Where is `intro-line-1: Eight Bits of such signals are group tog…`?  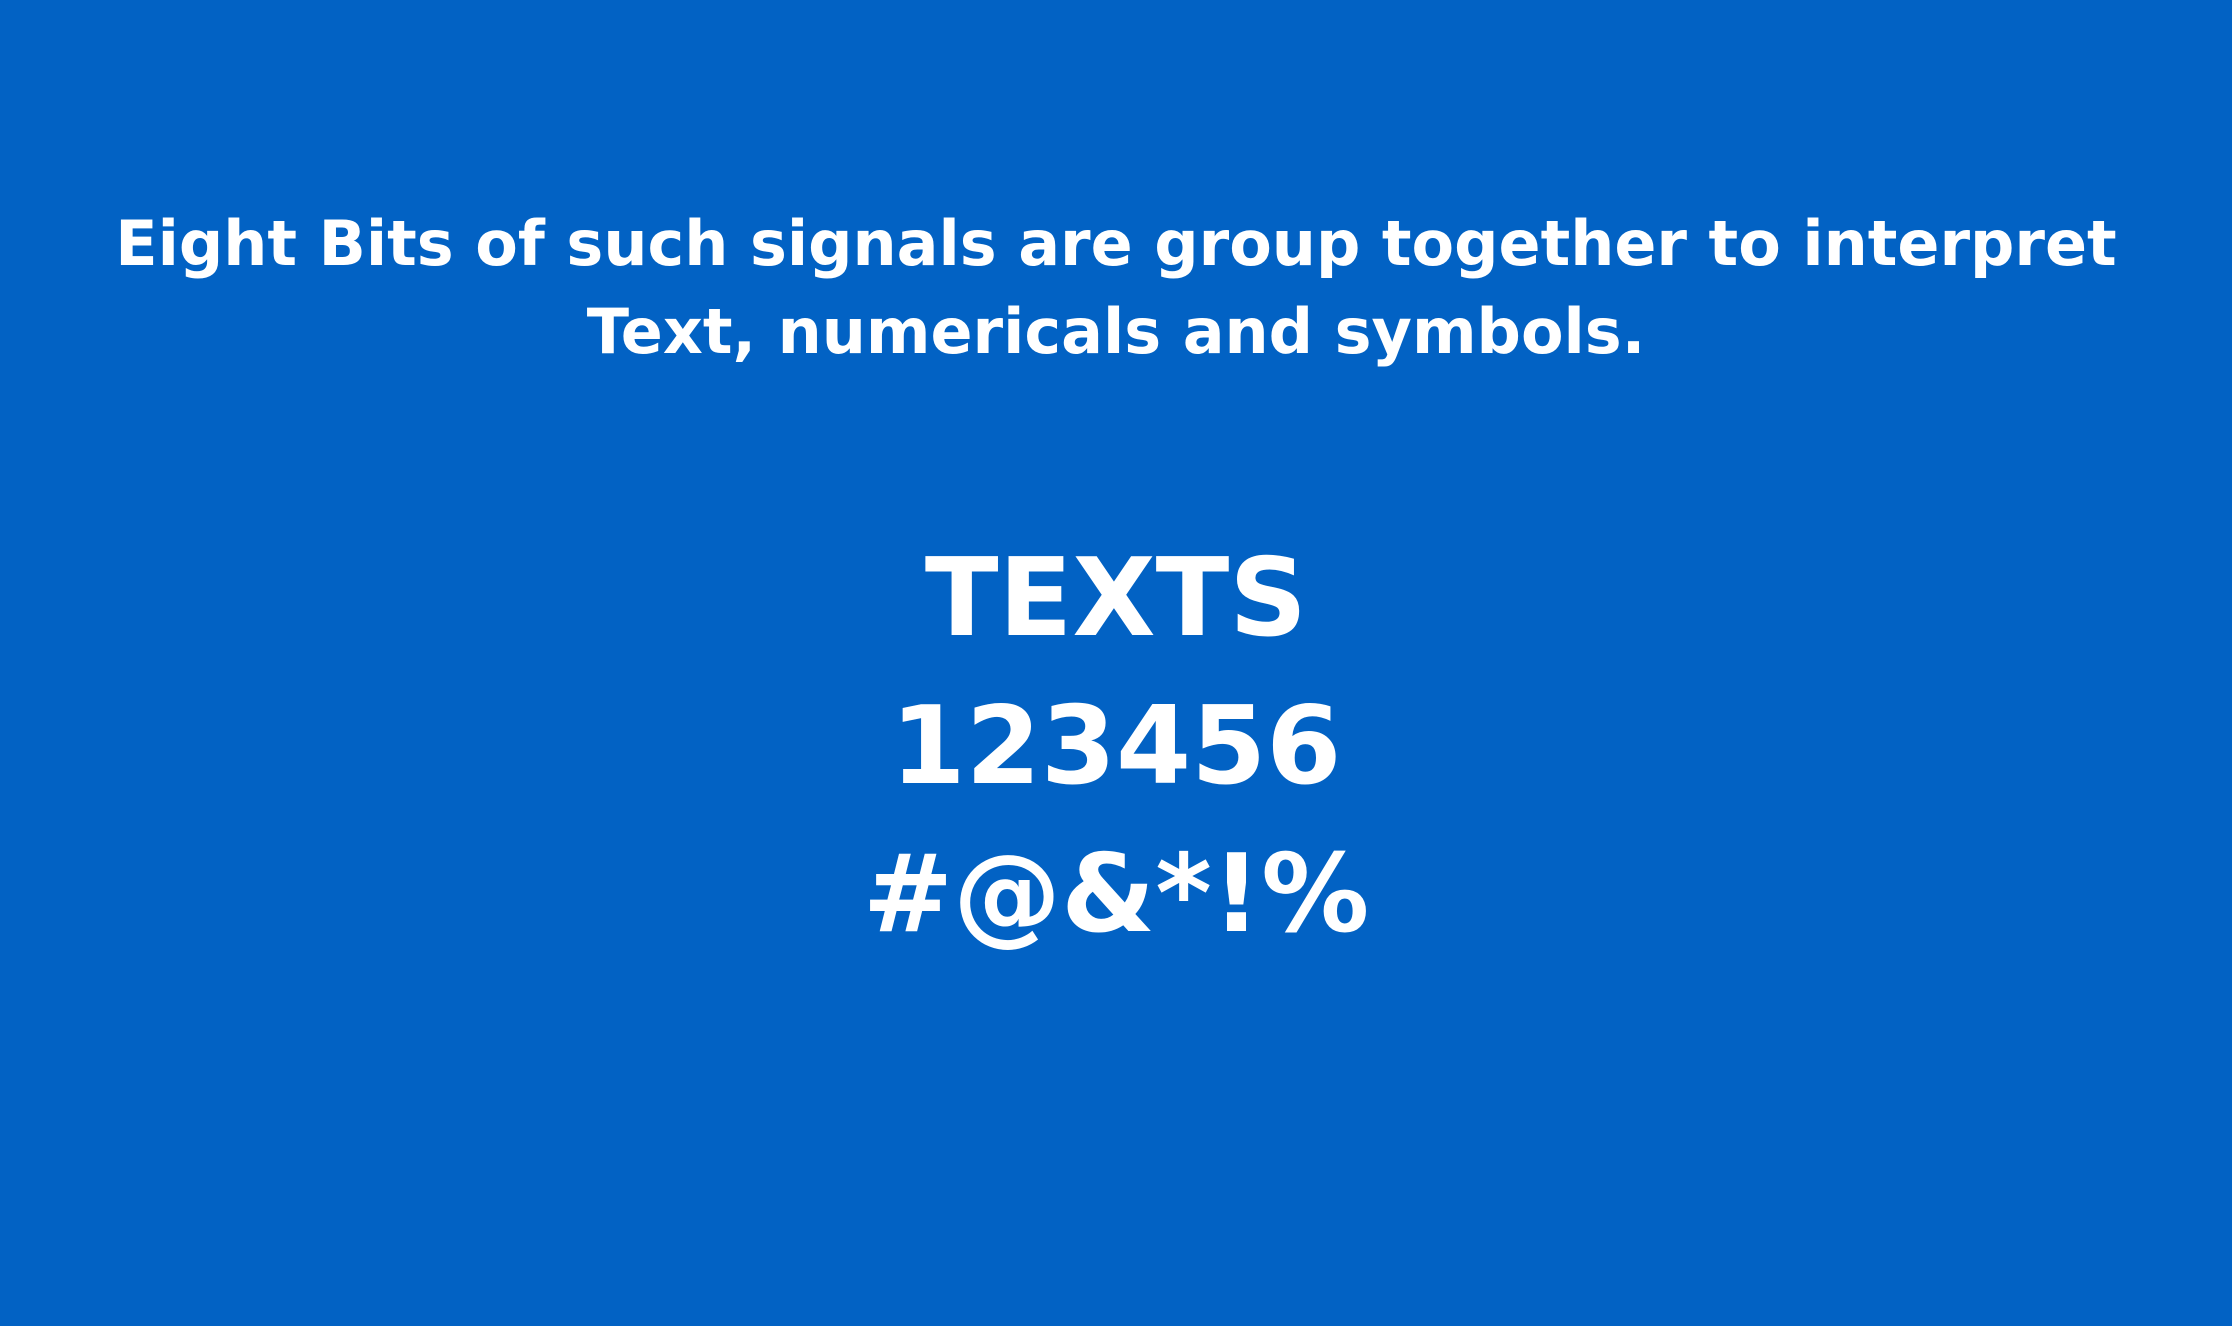
intro-line-1: Eight Bits of such signals are group tog… is located at coordinates (1116, 243).